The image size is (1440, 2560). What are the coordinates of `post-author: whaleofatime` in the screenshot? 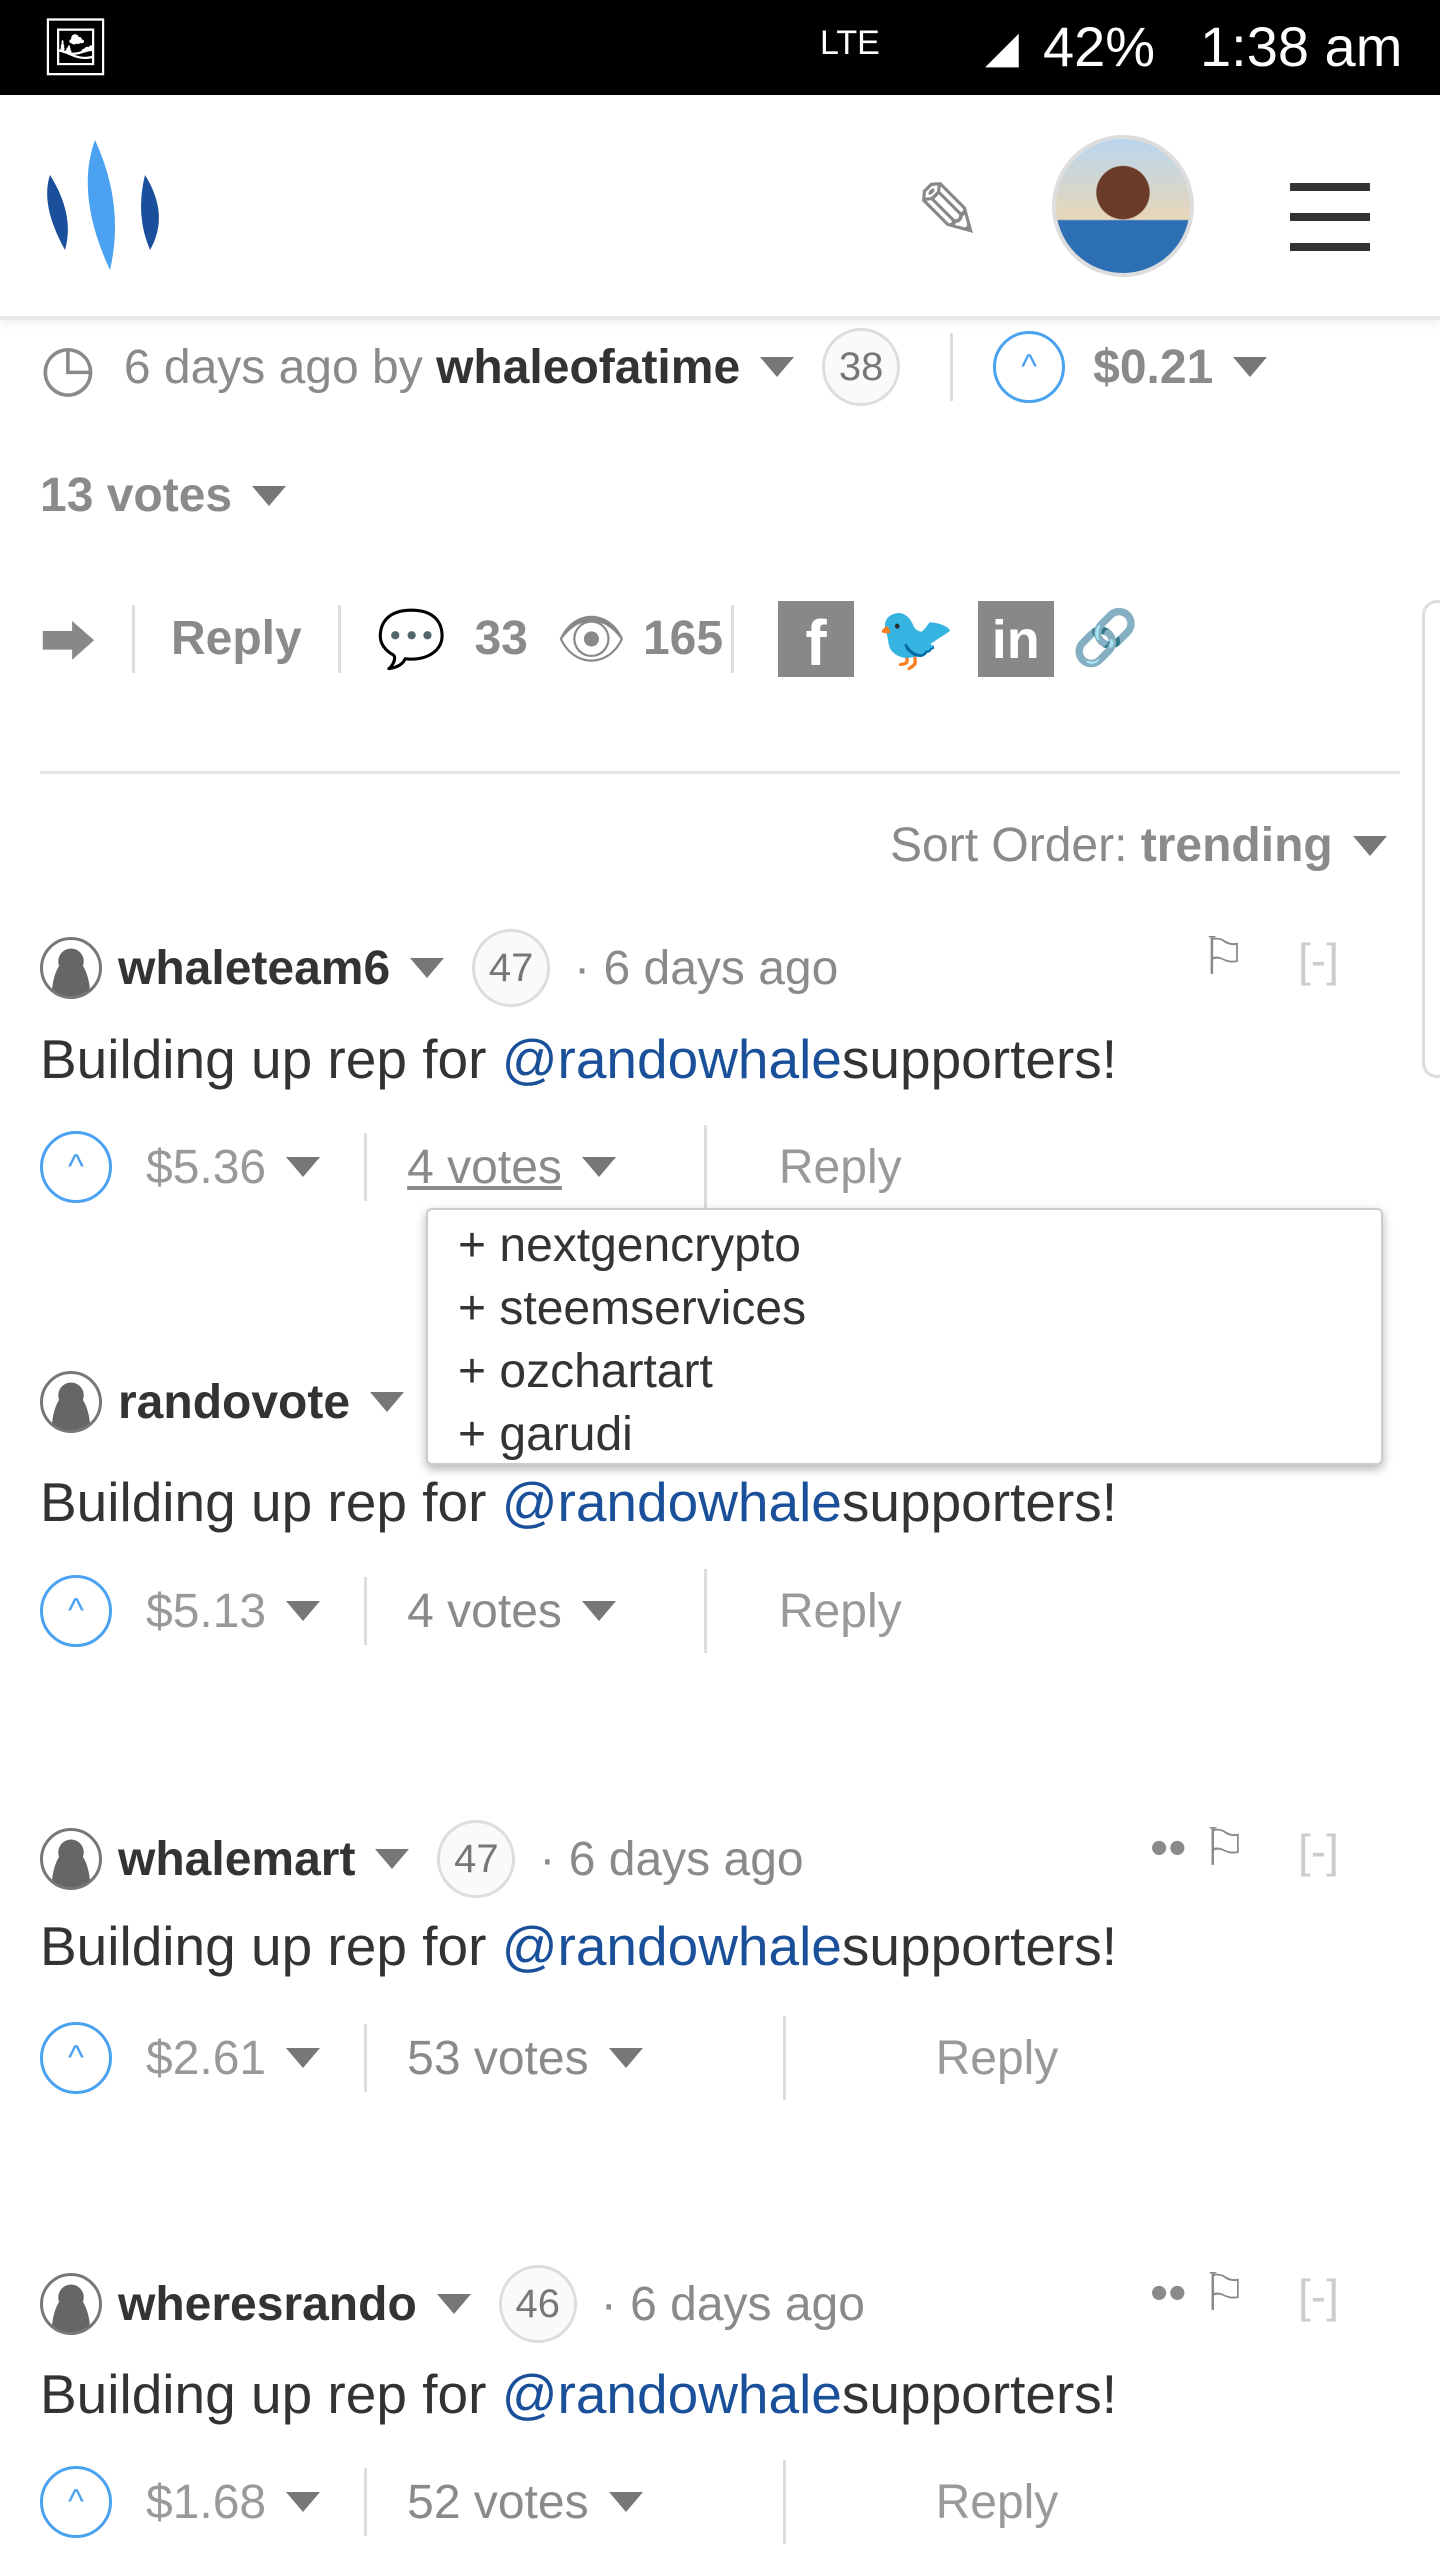 It's located at (588, 367).